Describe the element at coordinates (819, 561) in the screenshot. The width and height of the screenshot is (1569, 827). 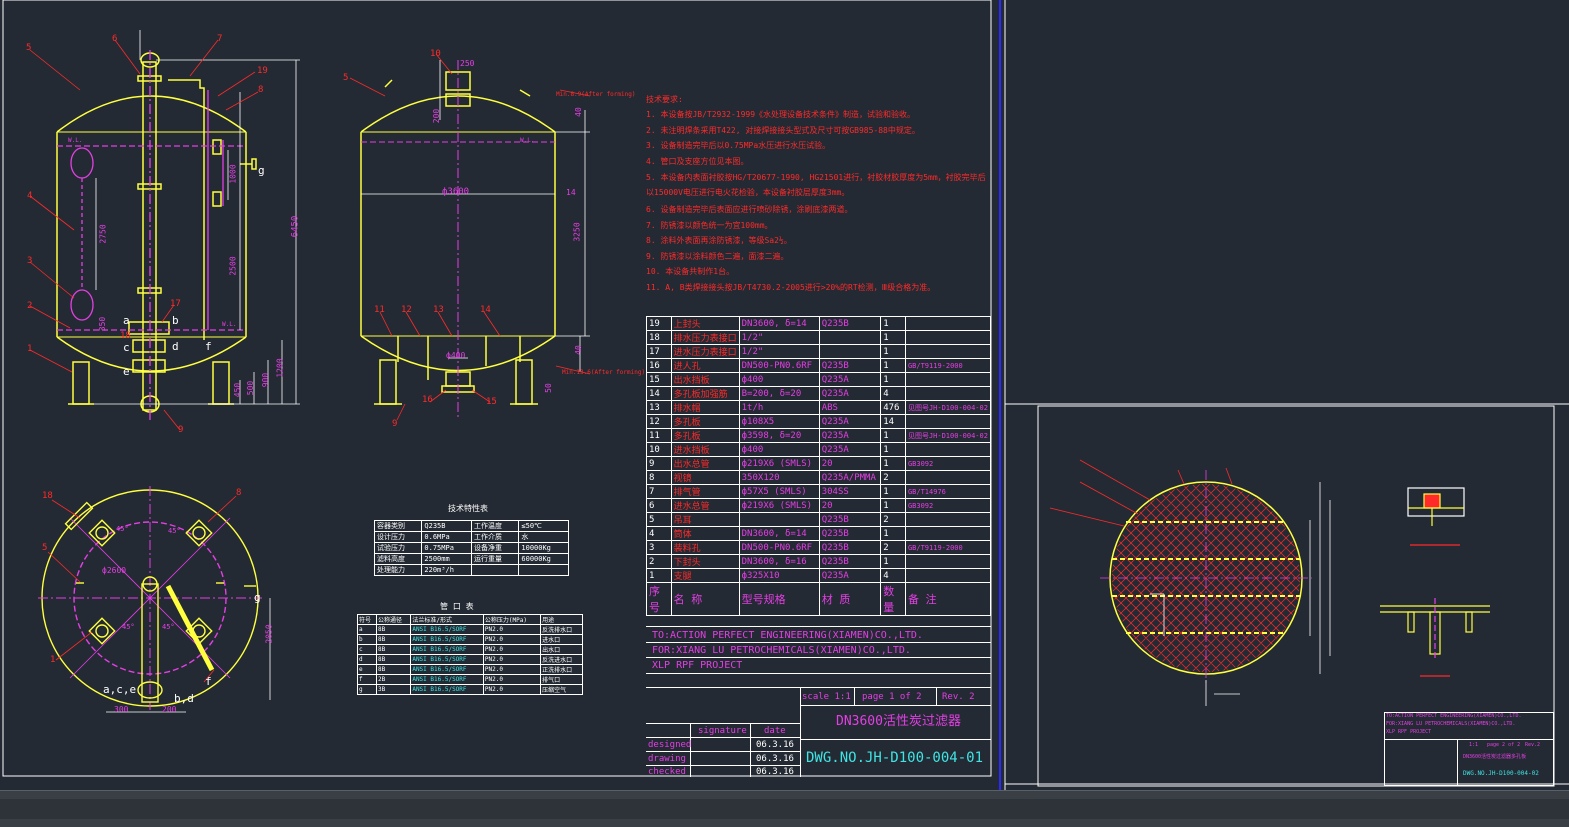
I see `table-row: 2 下封头 DN3600, δ=16 Q235B 1` at that location.